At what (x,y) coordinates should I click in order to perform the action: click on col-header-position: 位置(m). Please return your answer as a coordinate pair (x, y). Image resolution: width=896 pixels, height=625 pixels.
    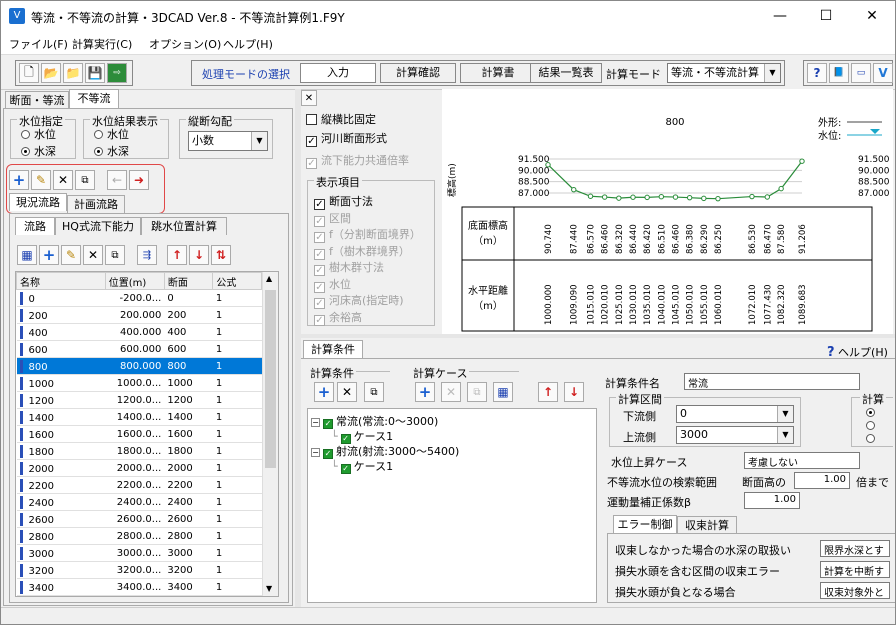
    Looking at the image, I should click on (134, 281).